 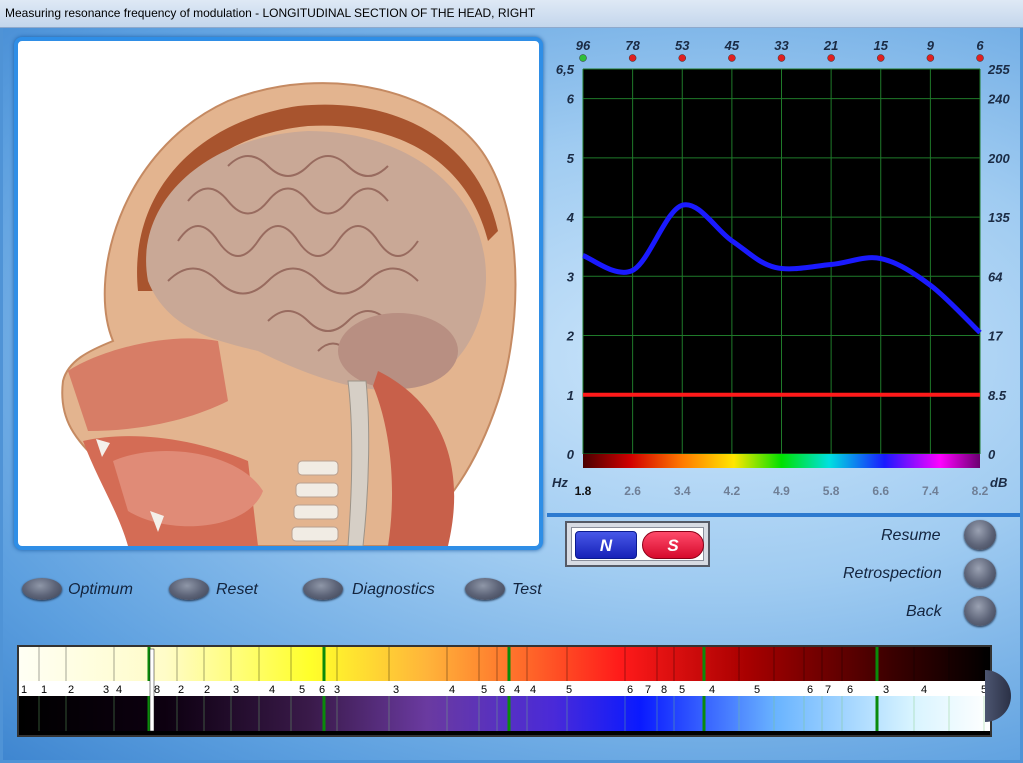 I want to click on y-left-tick-label: 5, so click(x=571, y=158).